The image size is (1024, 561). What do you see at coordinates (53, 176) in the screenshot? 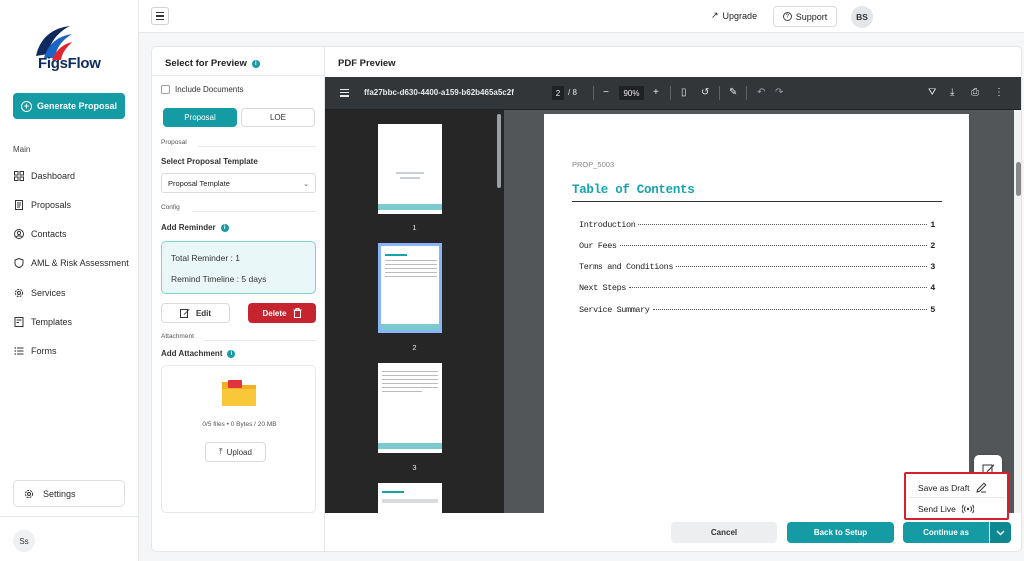
I see `sidebar-item-label: Dashboard` at bounding box center [53, 176].